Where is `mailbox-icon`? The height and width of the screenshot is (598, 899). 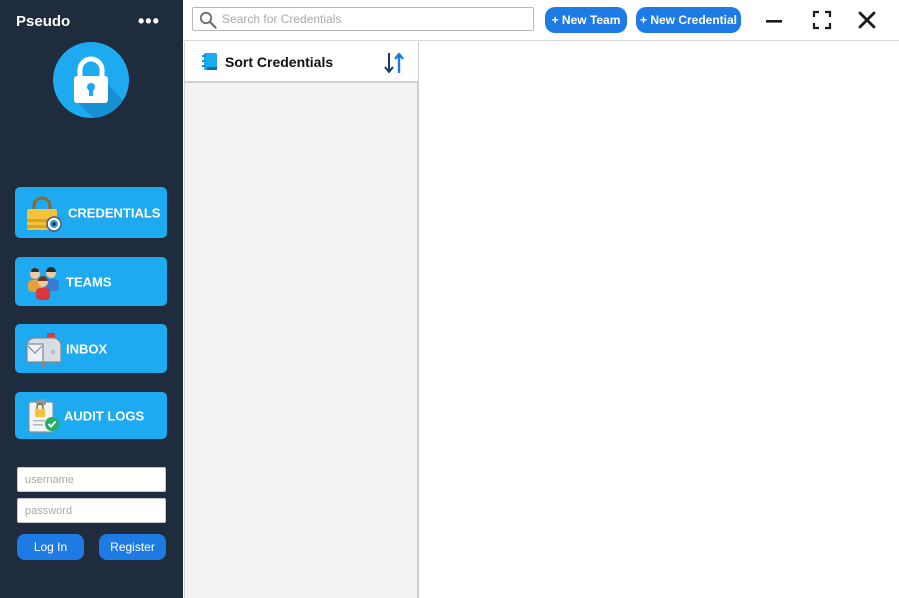 mailbox-icon is located at coordinates (44, 349).